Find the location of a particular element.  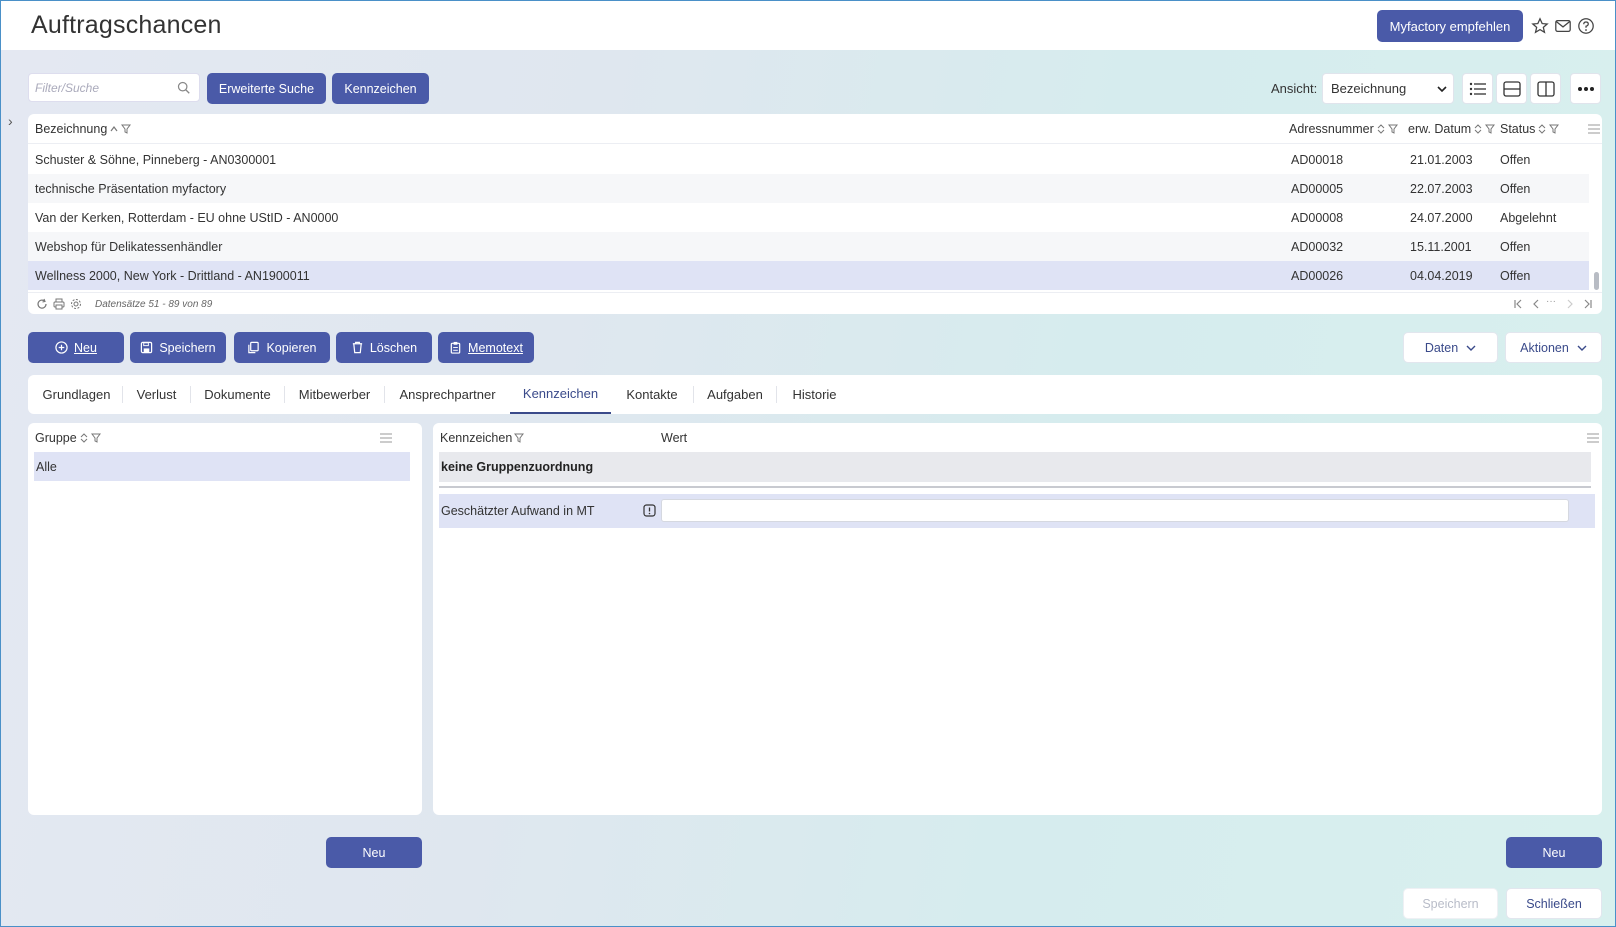

footer-close-button: Schließen is located at coordinates (1554, 903).